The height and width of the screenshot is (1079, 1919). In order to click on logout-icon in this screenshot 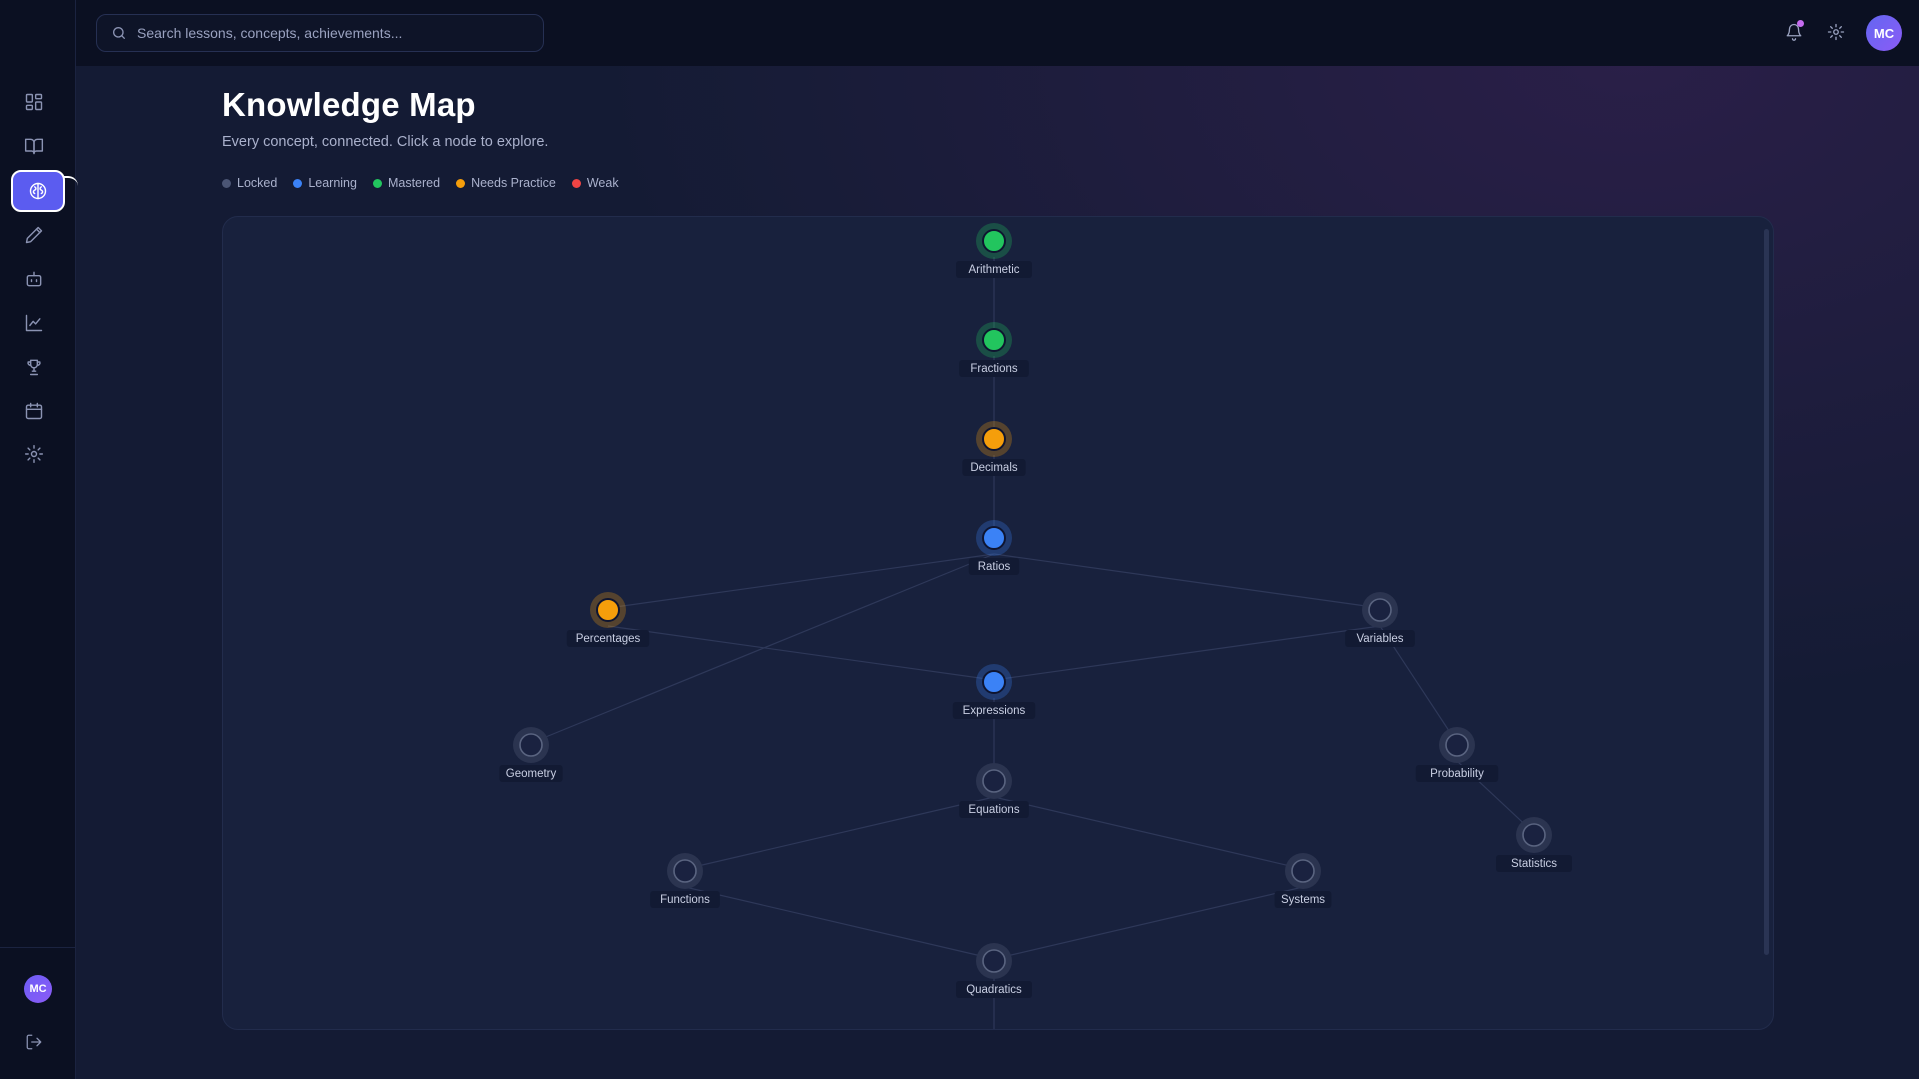, I will do `click(34, 1042)`.